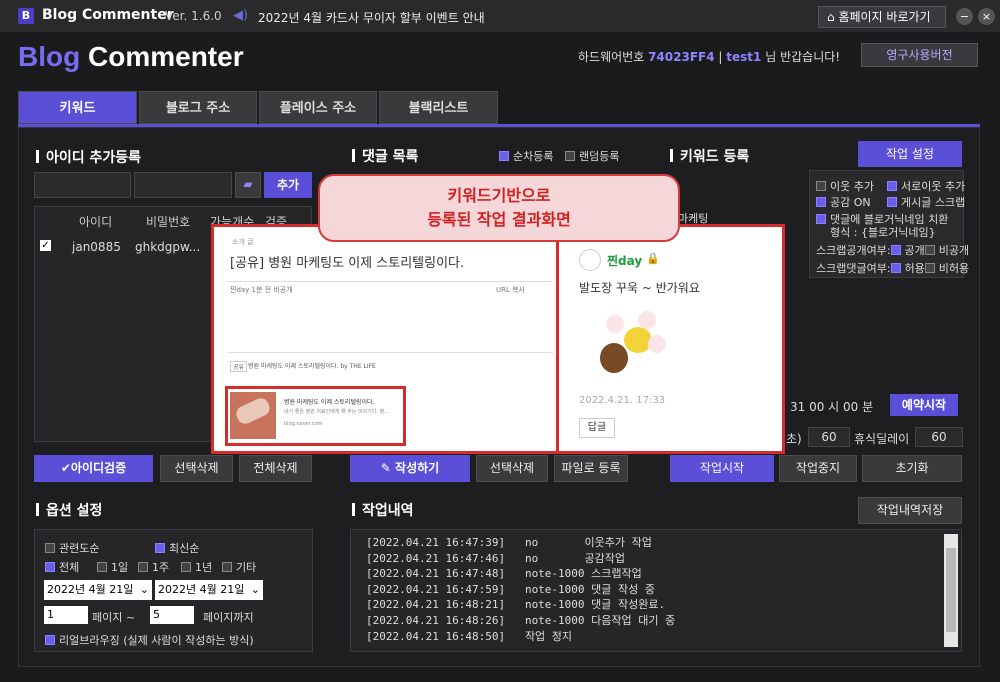  What do you see at coordinates (239, 366) in the screenshot?
I see `share-label: 공유` at bounding box center [239, 366].